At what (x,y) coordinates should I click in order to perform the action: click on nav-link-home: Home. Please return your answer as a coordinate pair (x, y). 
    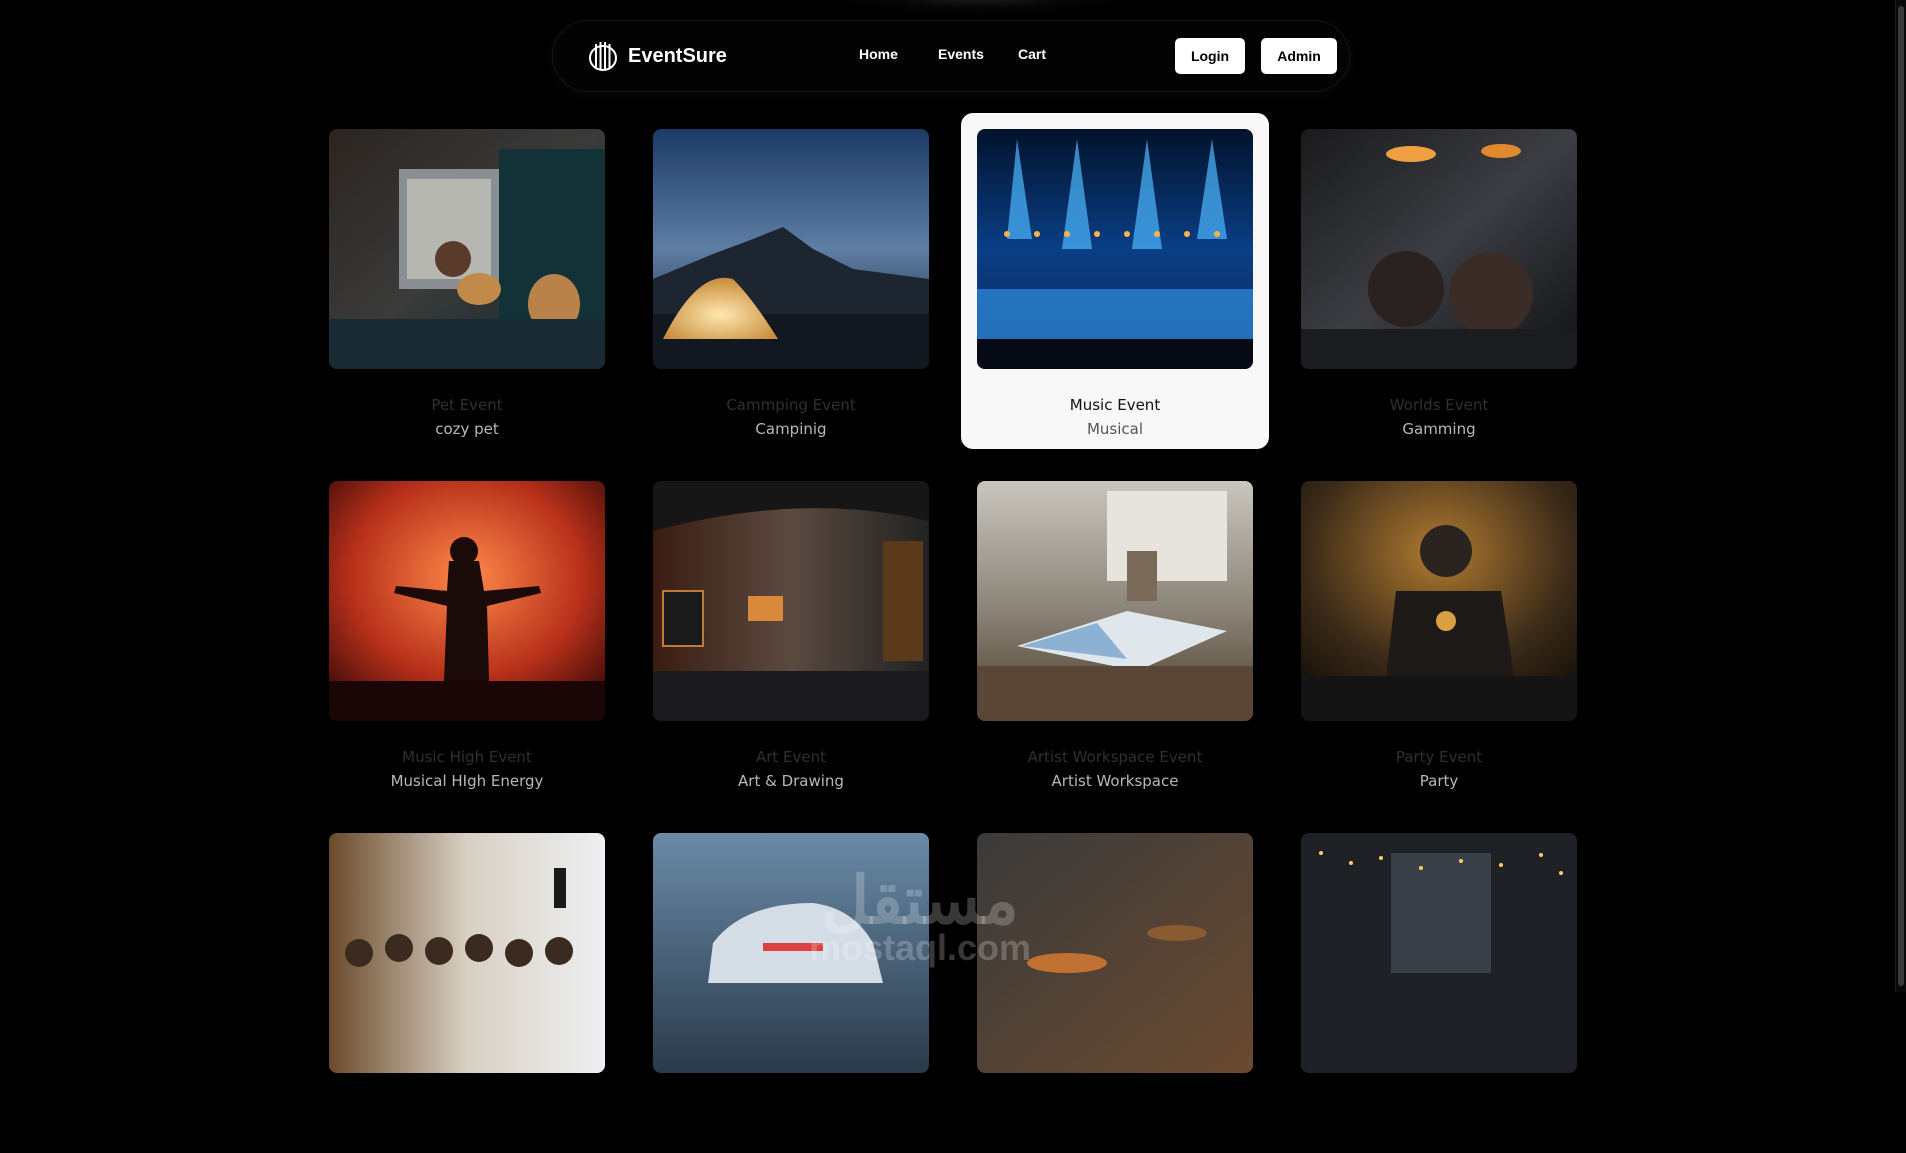
    Looking at the image, I should click on (878, 54).